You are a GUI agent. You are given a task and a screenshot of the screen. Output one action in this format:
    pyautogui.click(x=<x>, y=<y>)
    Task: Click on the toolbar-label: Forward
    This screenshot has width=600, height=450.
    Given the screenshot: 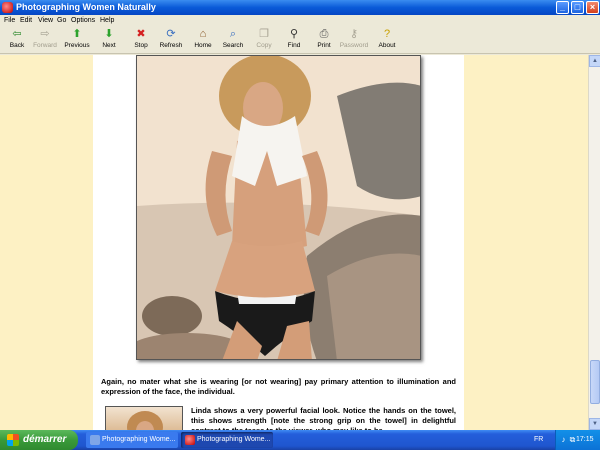 What is the action you would take?
    pyautogui.click(x=45, y=45)
    